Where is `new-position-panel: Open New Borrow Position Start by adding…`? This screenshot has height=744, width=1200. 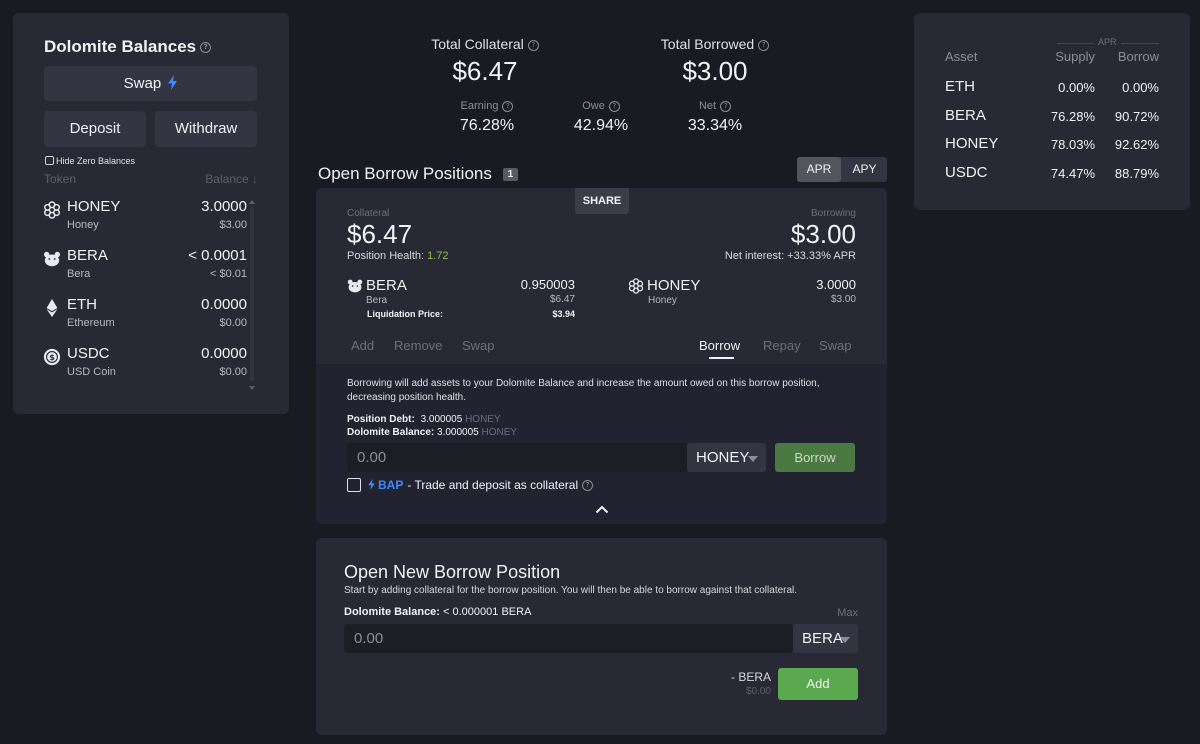 new-position-panel: Open New Borrow Position Start by adding… is located at coordinates (601, 636).